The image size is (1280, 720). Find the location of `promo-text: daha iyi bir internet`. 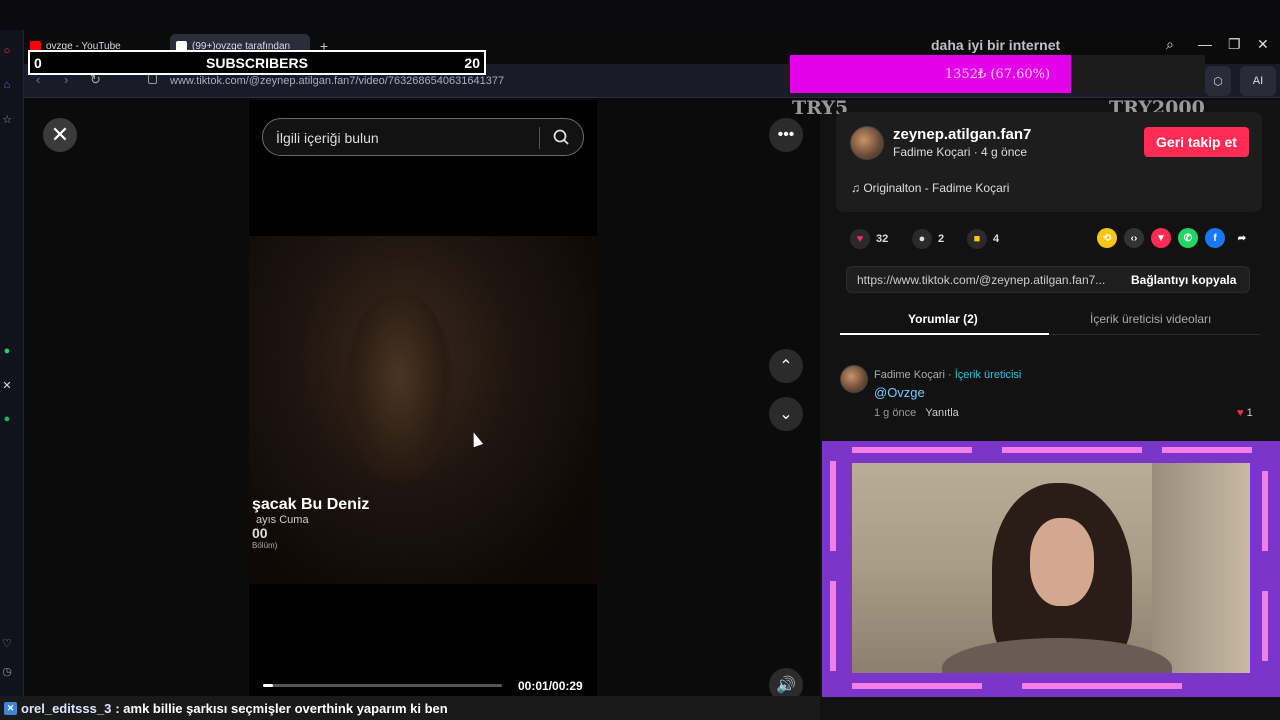

promo-text: daha iyi bir internet is located at coordinates (996, 45).